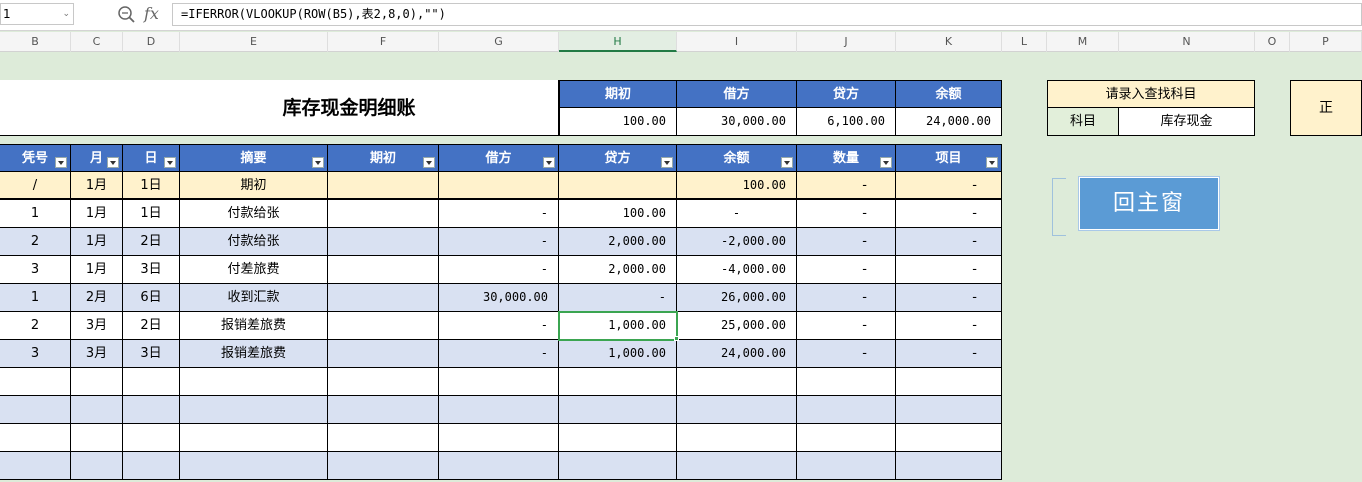 The width and height of the screenshot is (1362, 482). What do you see at coordinates (37, 14) in the screenshot?
I see `name-box: 1 ⌄` at bounding box center [37, 14].